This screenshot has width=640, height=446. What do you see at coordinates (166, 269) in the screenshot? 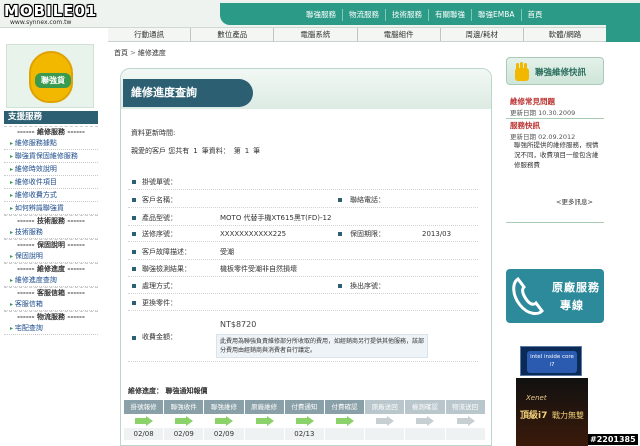
I see `field-label: 聯強檢測結果：` at bounding box center [166, 269].